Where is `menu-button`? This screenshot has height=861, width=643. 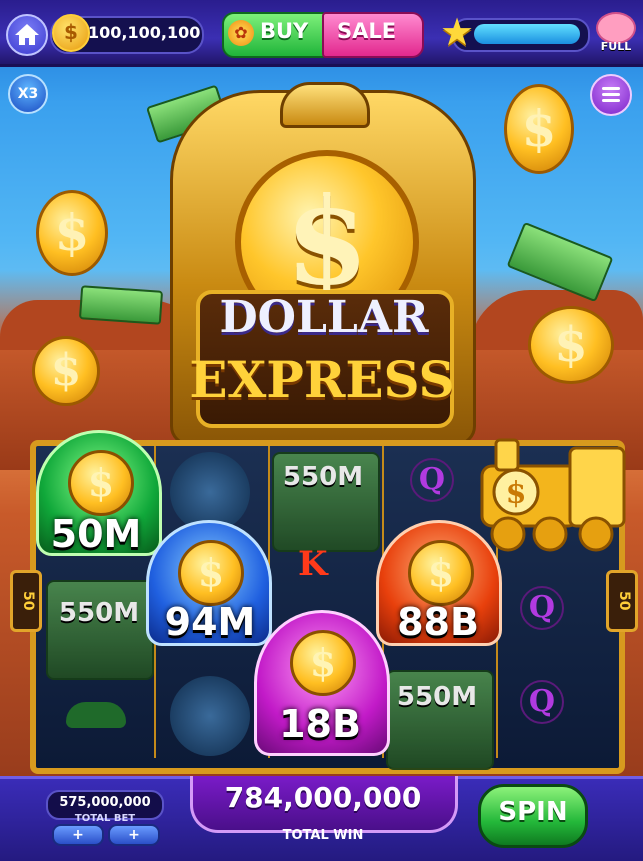 menu-button is located at coordinates (611, 95).